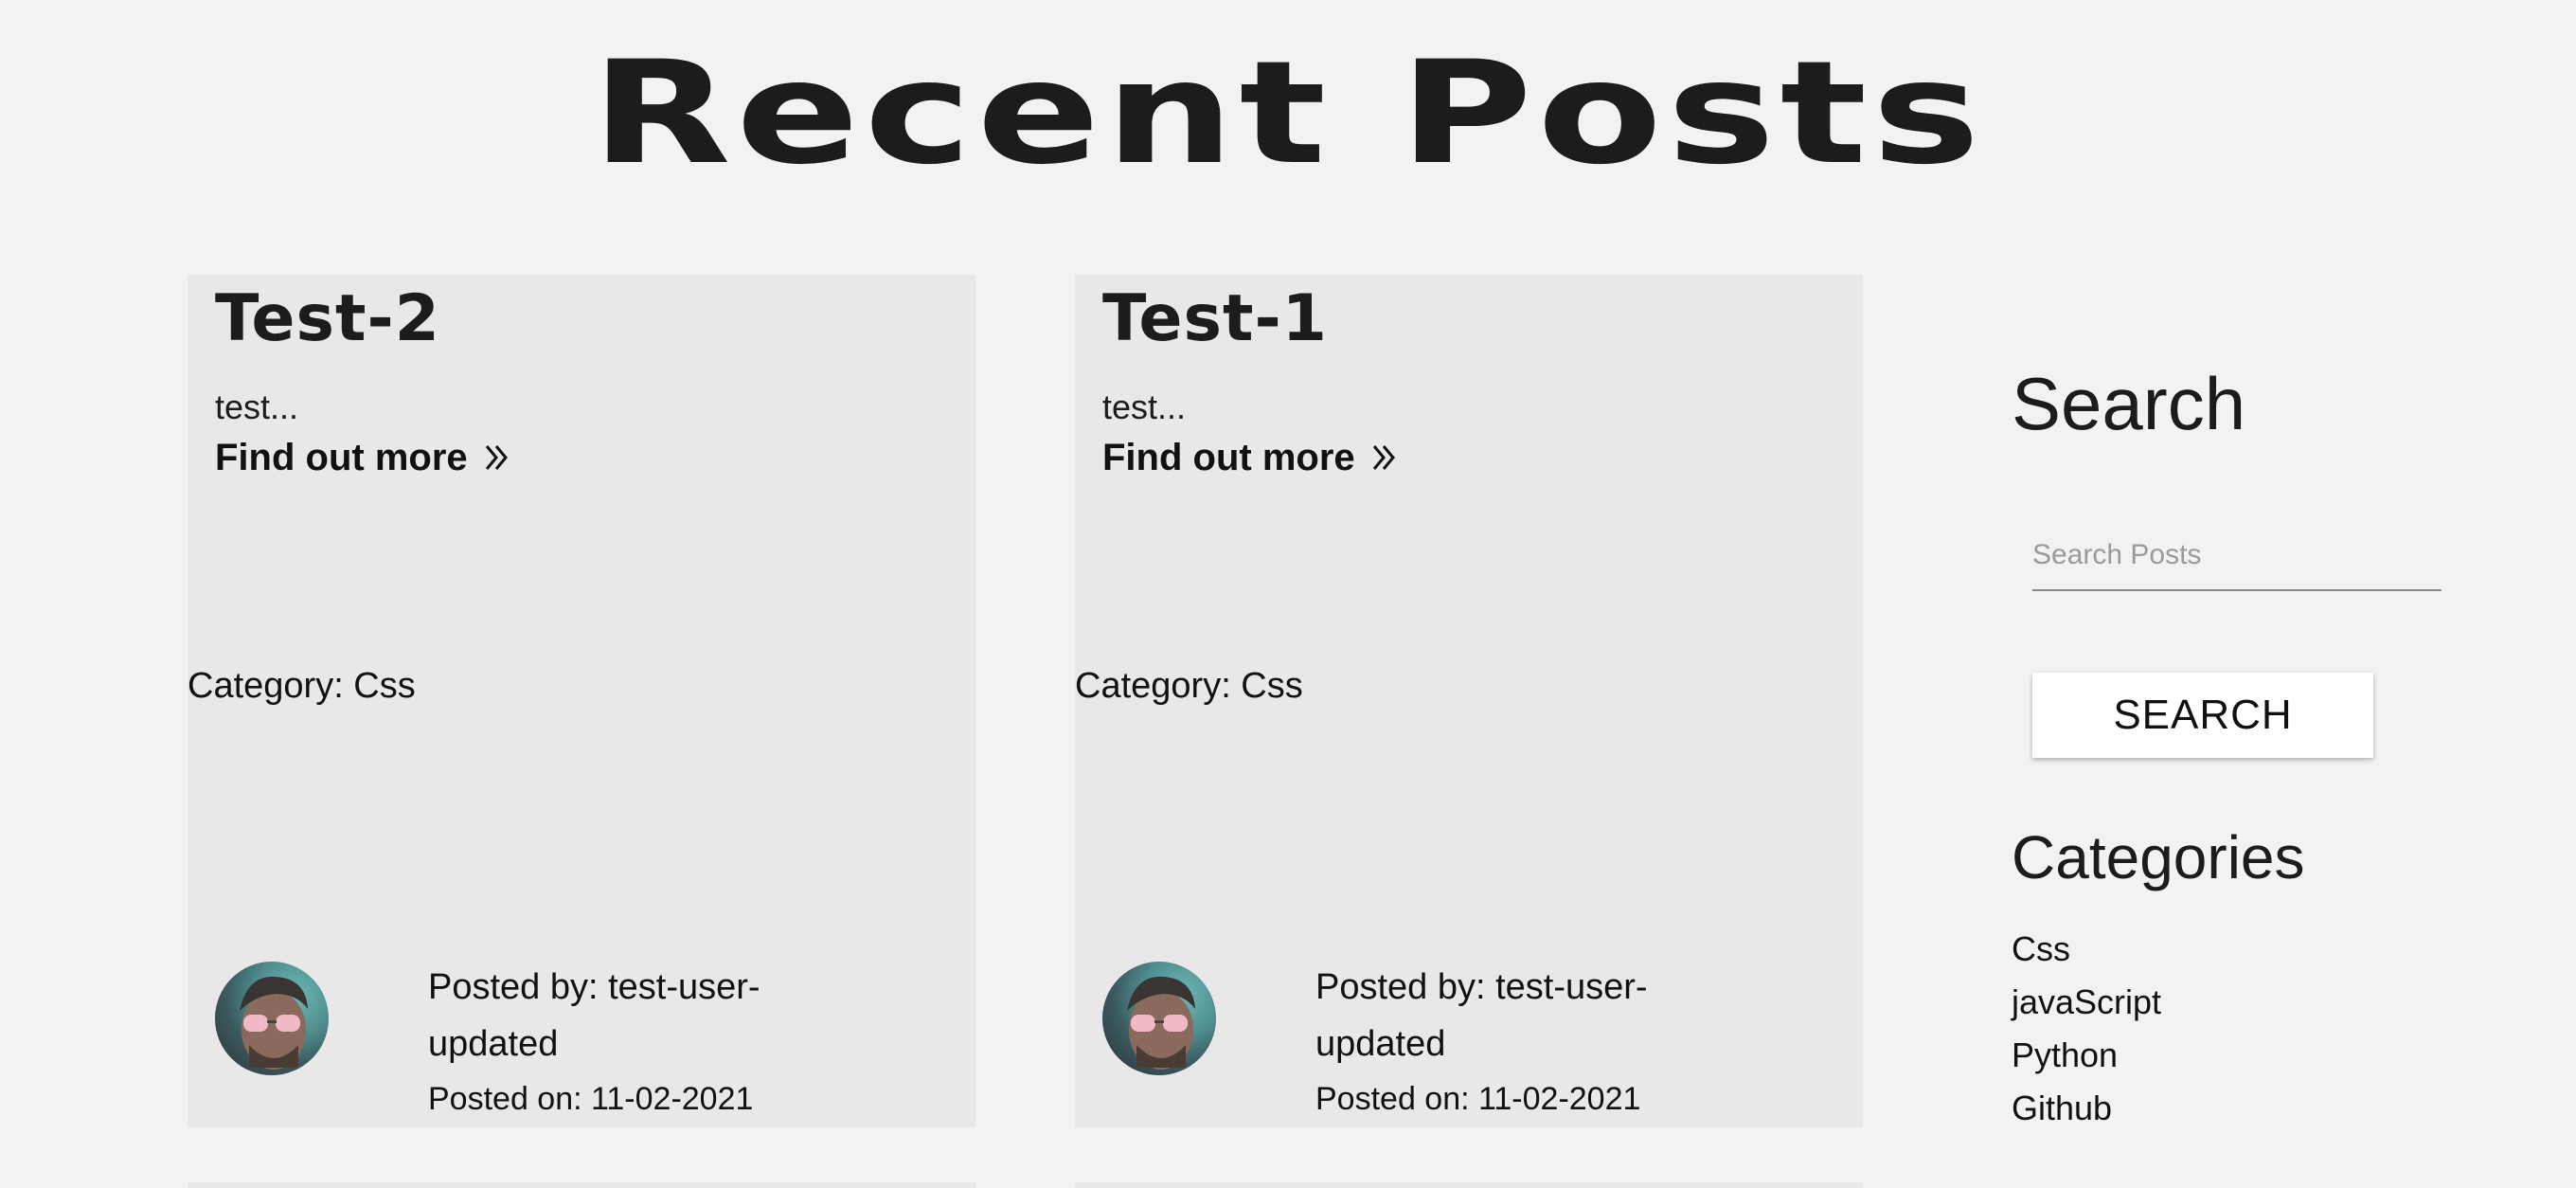  Describe the element at coordinates (2158, 857) in the screenshot. I see `categories-heading: Categories` at that location.